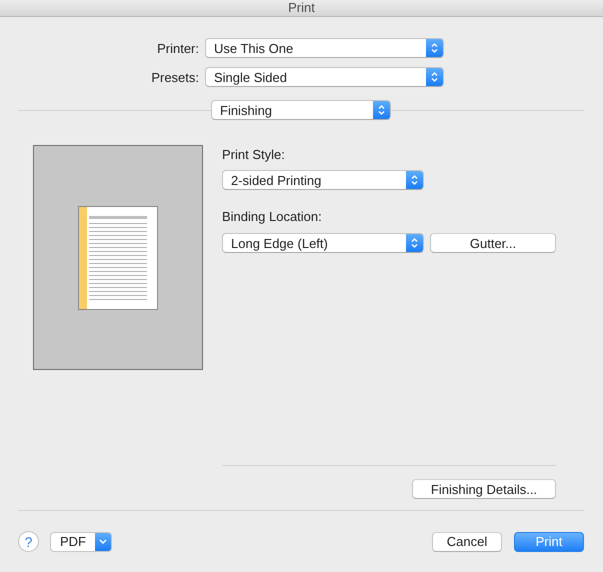 This screenshot has height=572, width=603. I want to click on field-label: Binding Location:, so click(272, 217).